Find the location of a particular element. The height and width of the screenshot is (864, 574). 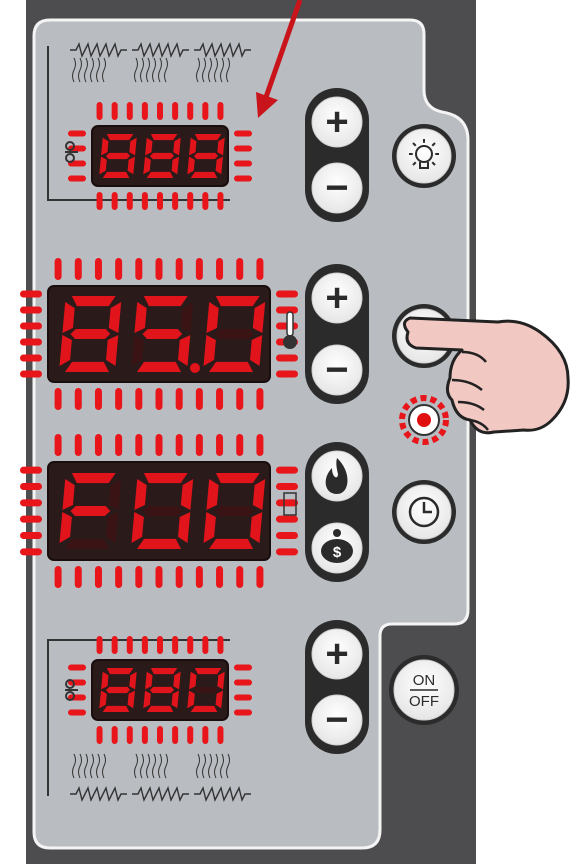

piggy-bank-button: $ is located at coordinates (337, 548).